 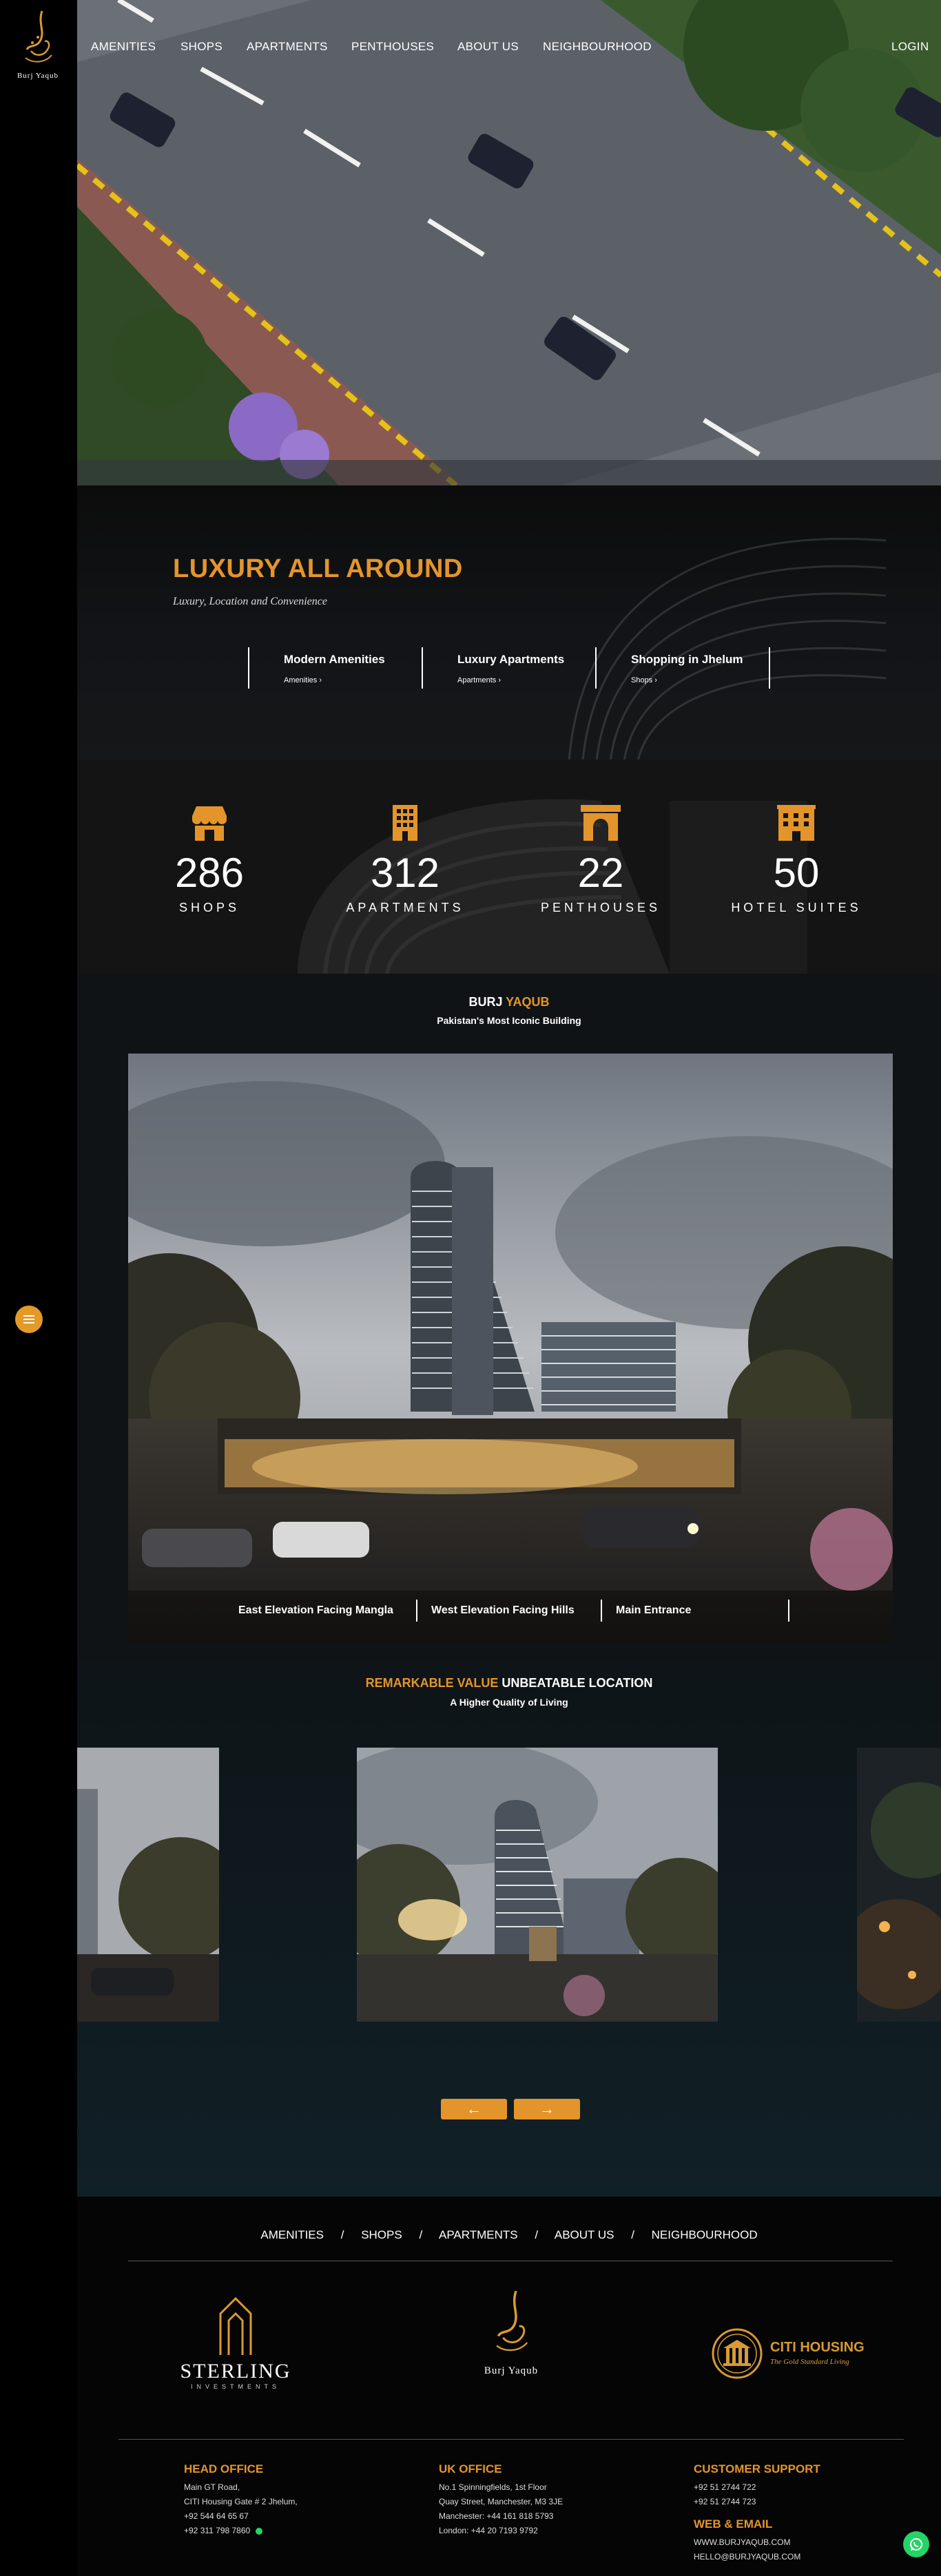 What do you see at coordinates (495, 1611) in the screenshot?
I see `caption-west-elevation: West Elevation Facing Hills` at bounding box center [495, 1611].